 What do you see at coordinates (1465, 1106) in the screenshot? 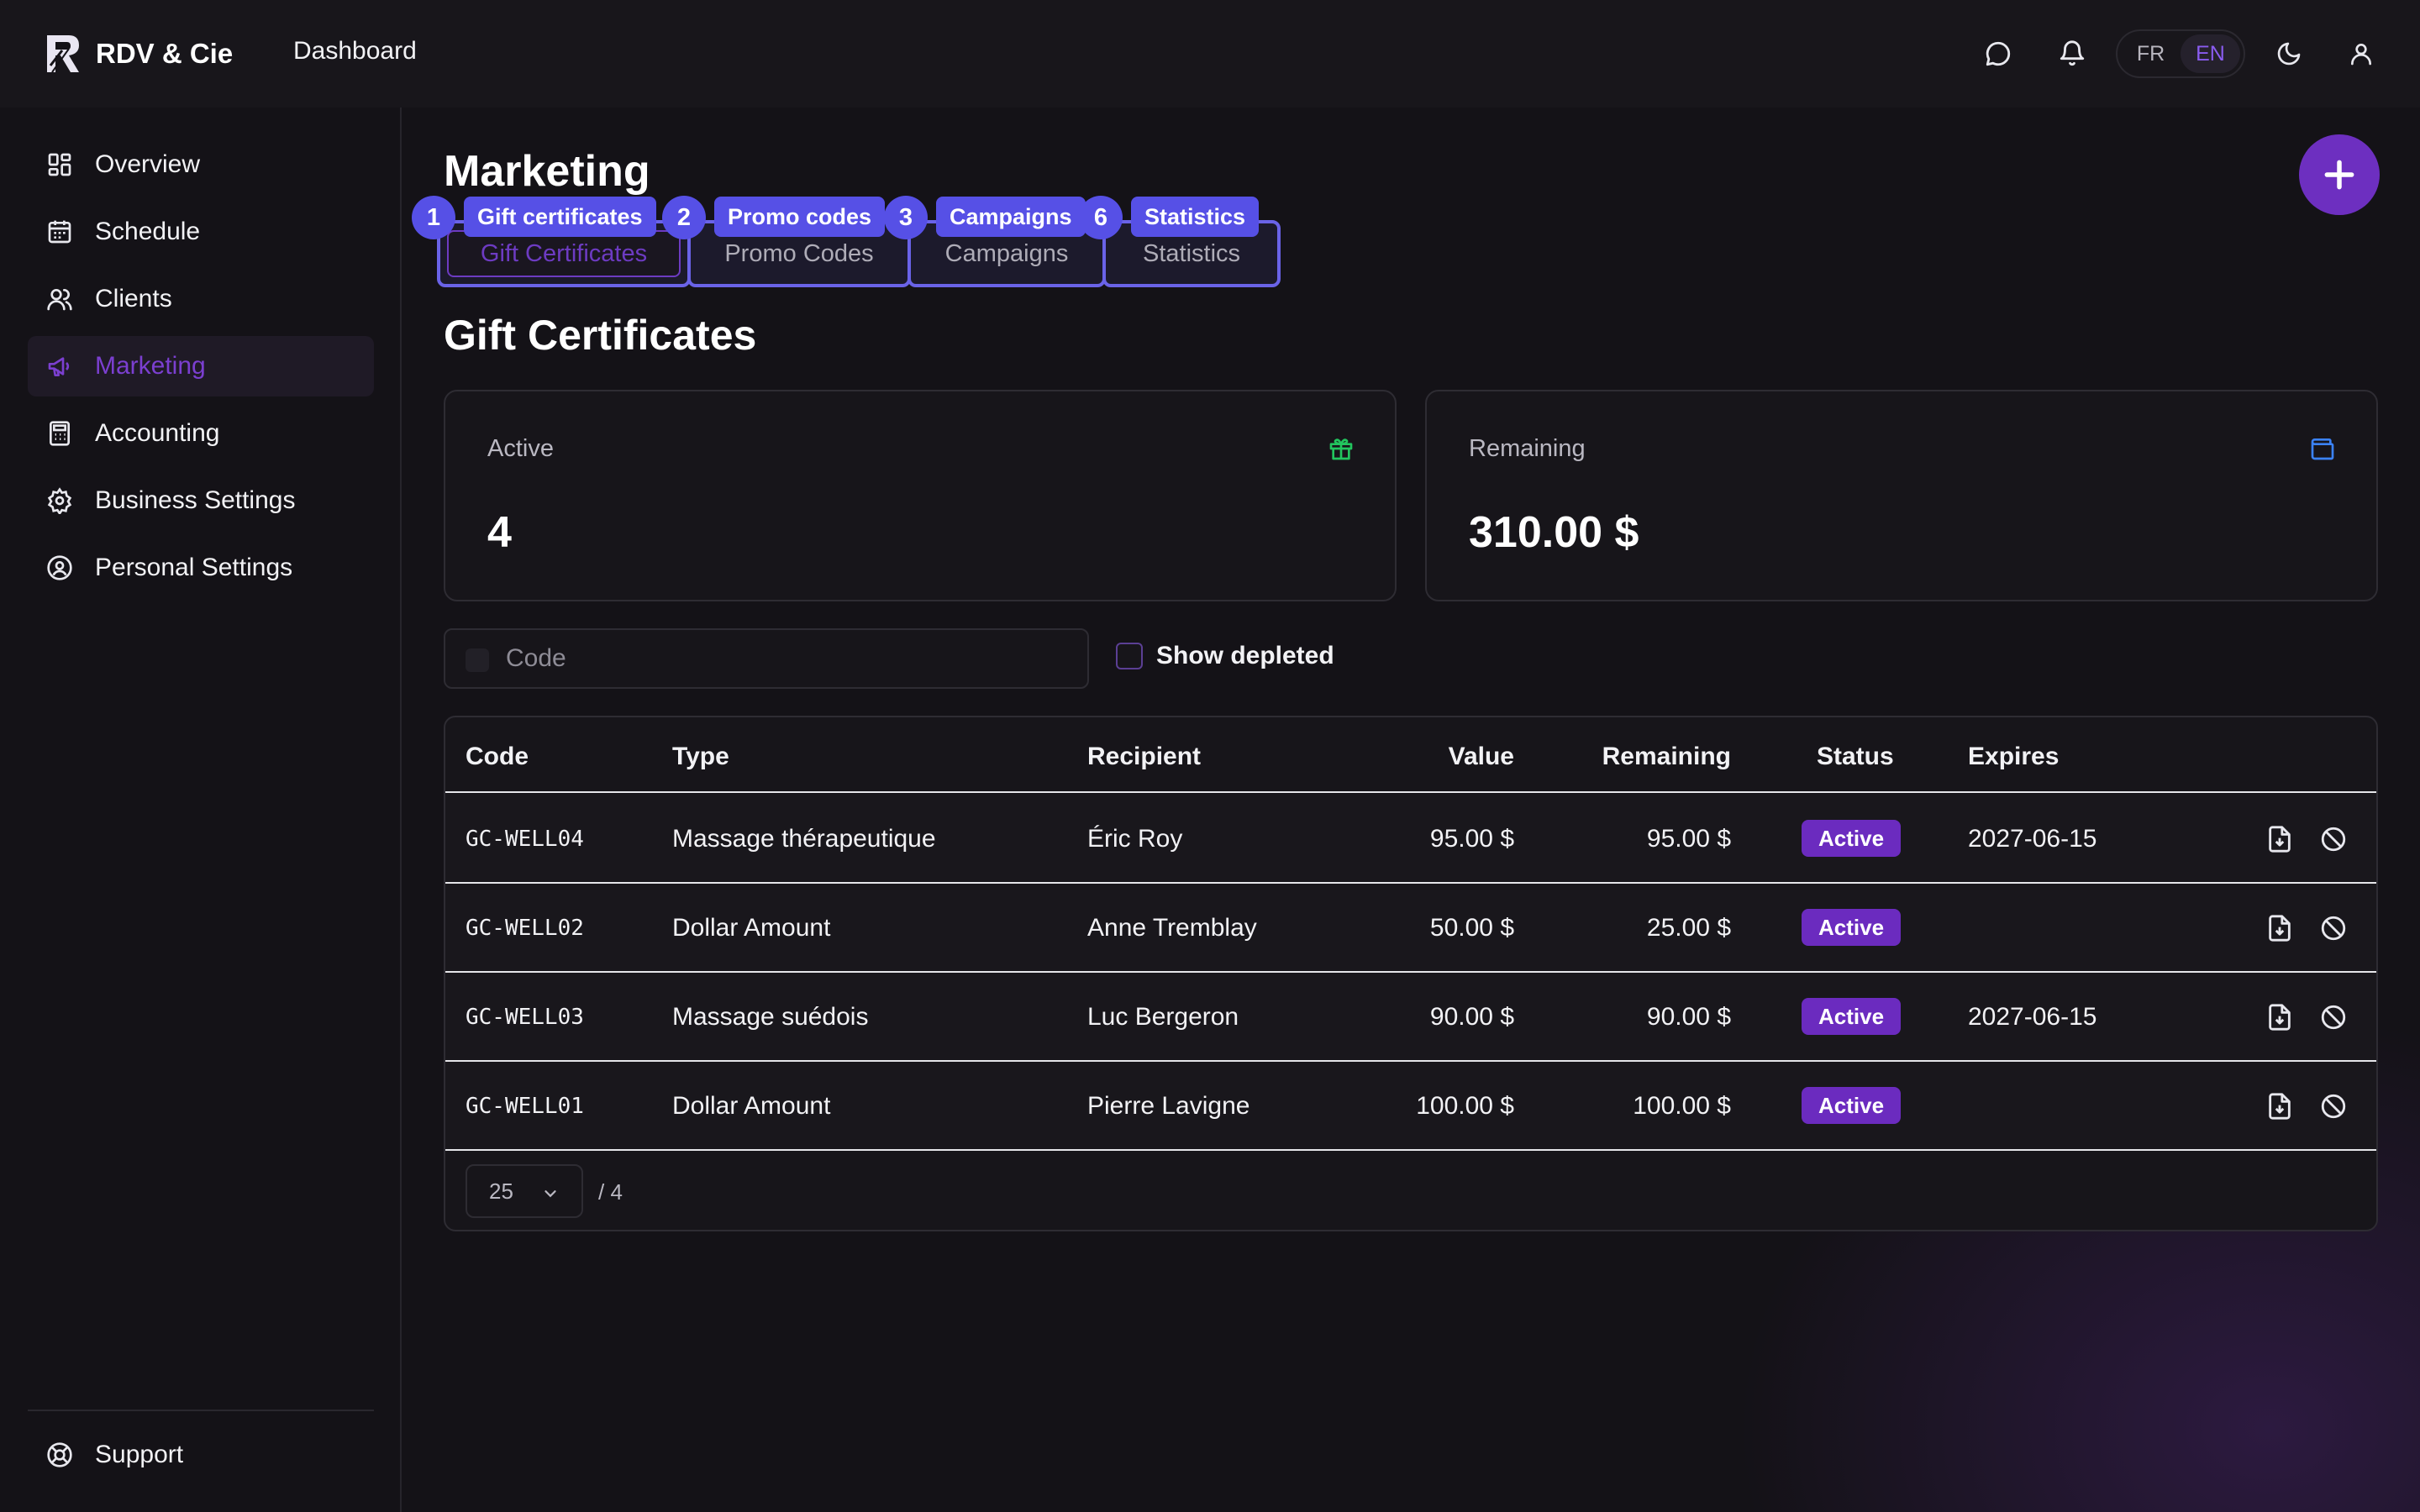
I see `cell-value: 100.00 $` at bounding box center [1465, 1106].